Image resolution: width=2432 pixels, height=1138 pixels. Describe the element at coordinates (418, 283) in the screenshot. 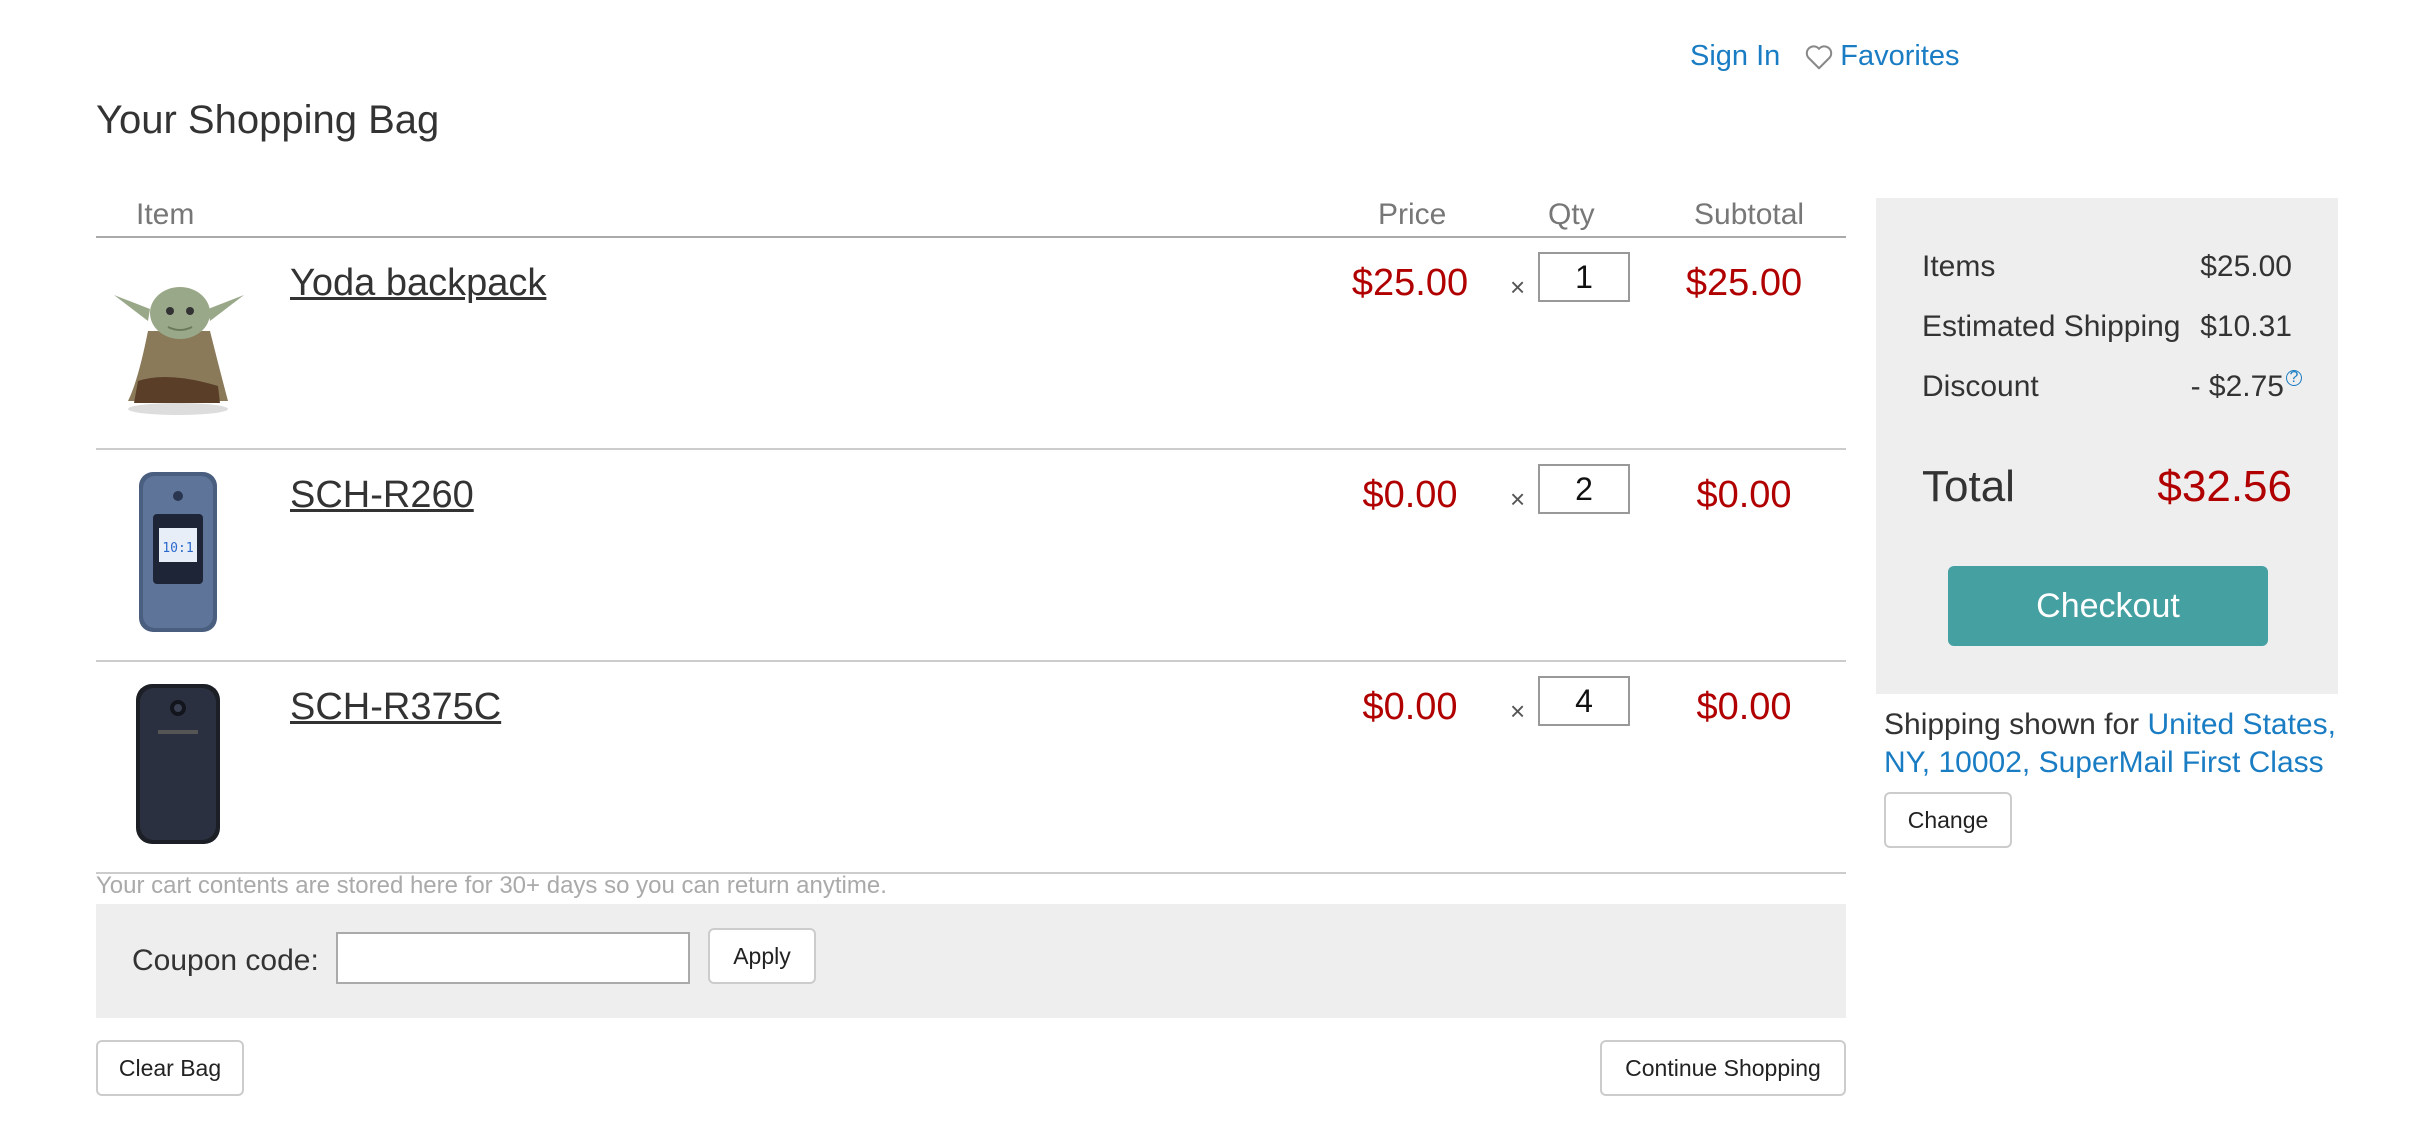

I see `product-link: Yoda backpack` at that location.